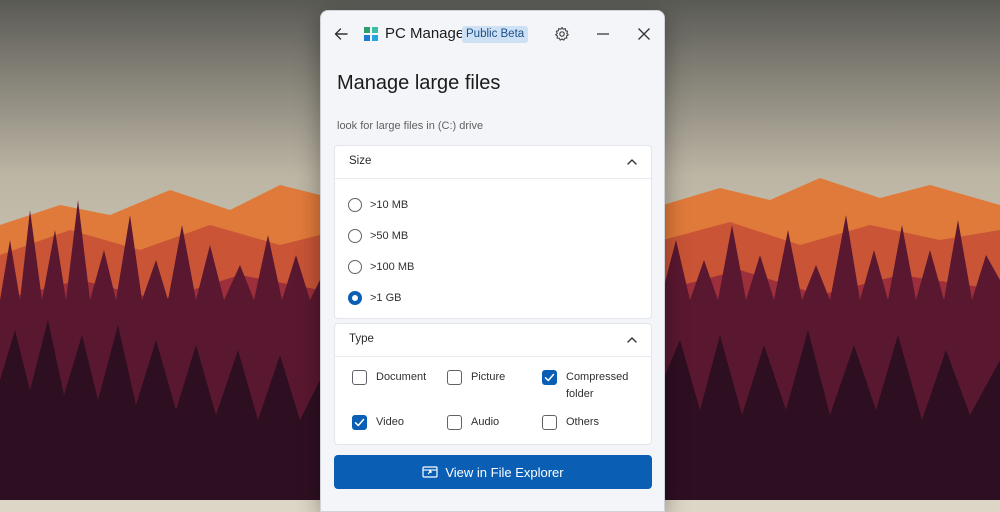 This screenshot has width=1000, height=512. Describe the element at coordinates (419, 83) in the screenshot. I see `page-title: Manage large files` at that location.